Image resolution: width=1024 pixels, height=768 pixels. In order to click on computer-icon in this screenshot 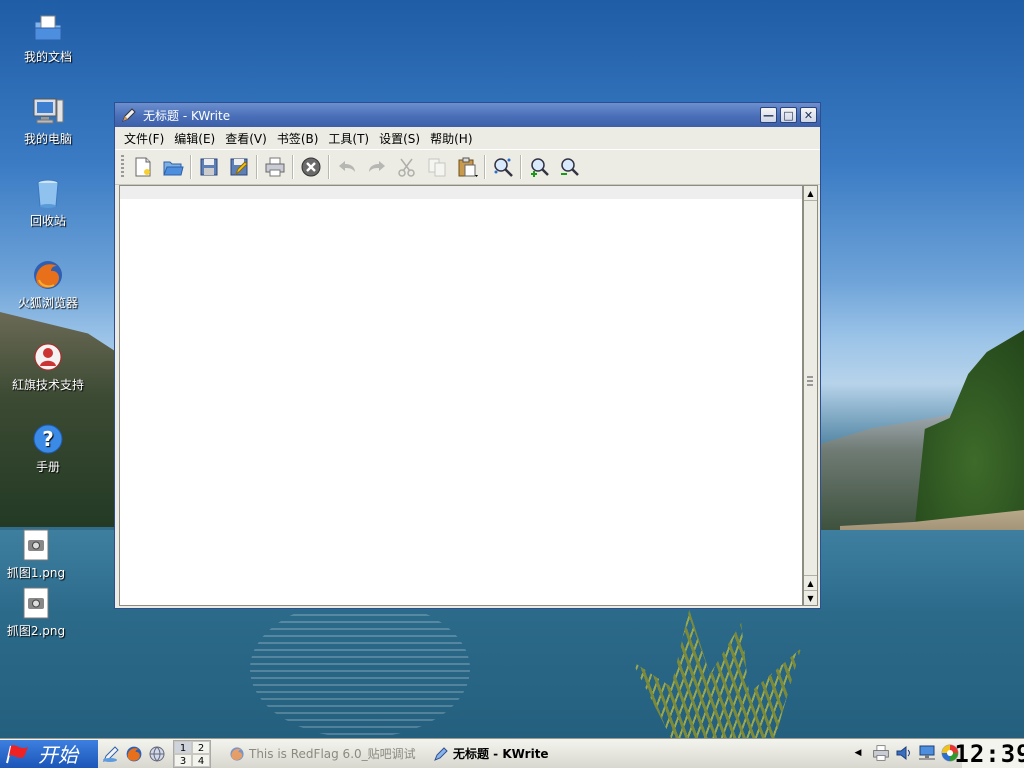, I will do `click(48, 111)`.